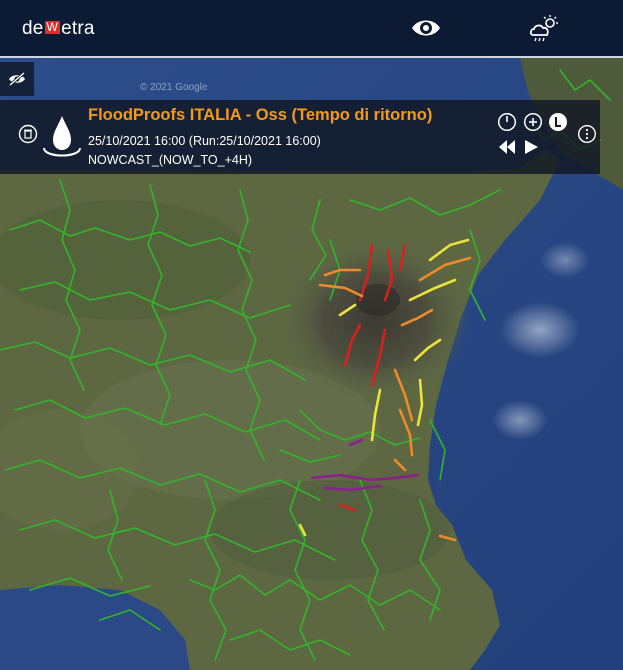 The image size is (623, 670). Describe the element at coordinates (170, 160) in the screenshot. I see `layer-mode: NOWCAST_(NOW_TO_+4H)` at that location.